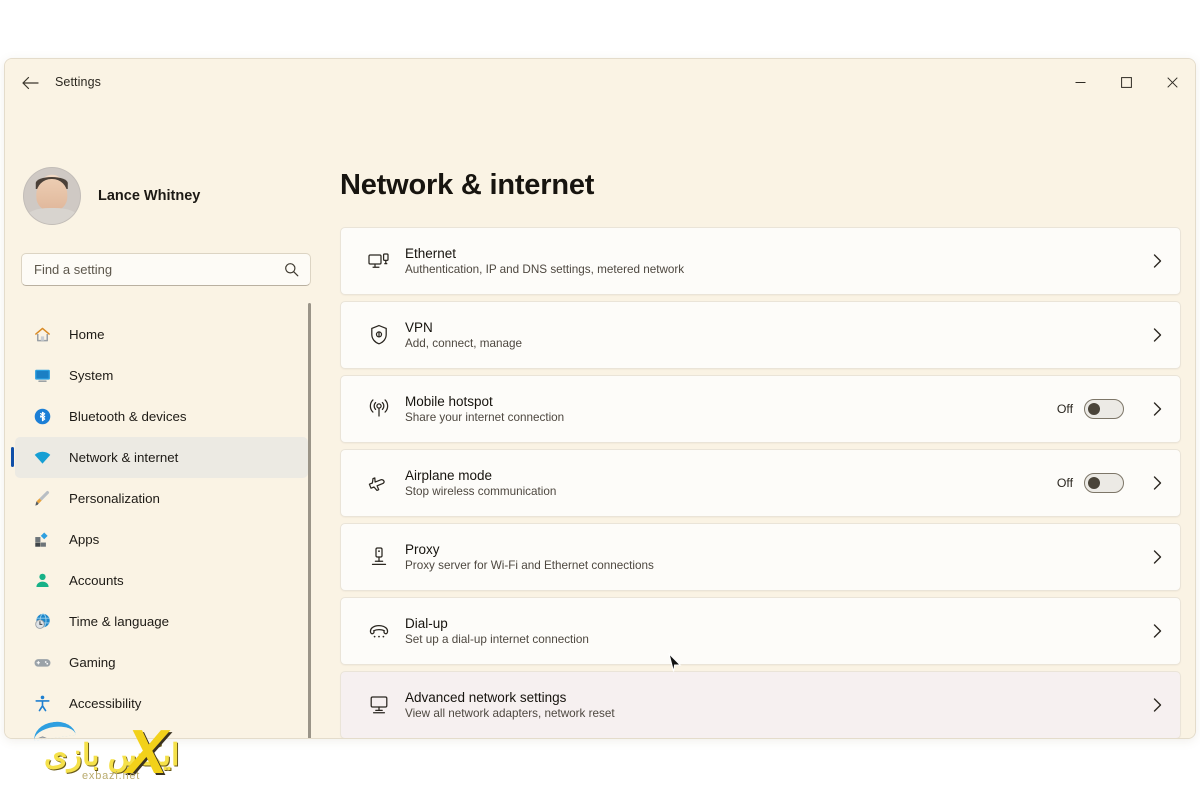 This screenshot has width=1200, height=800. Describe the element at coordinates (161, 375) in the screenshot. I see `sidebar-item-system: System` at that location.